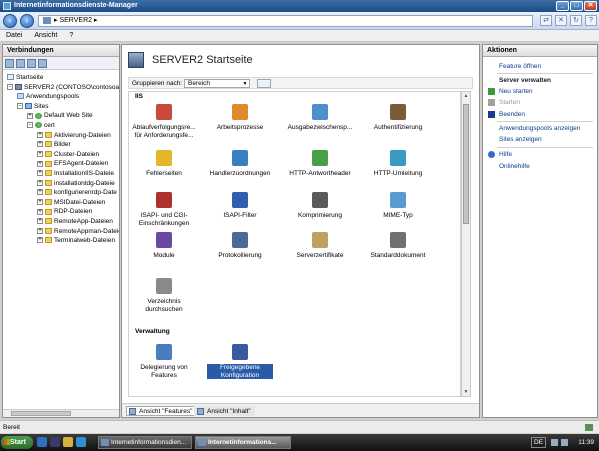 The width and height of the screenshot is (599, 451). Describe the element at coordinates (42, 442) in the screenshot. I see `server-manager-icon` at that location.